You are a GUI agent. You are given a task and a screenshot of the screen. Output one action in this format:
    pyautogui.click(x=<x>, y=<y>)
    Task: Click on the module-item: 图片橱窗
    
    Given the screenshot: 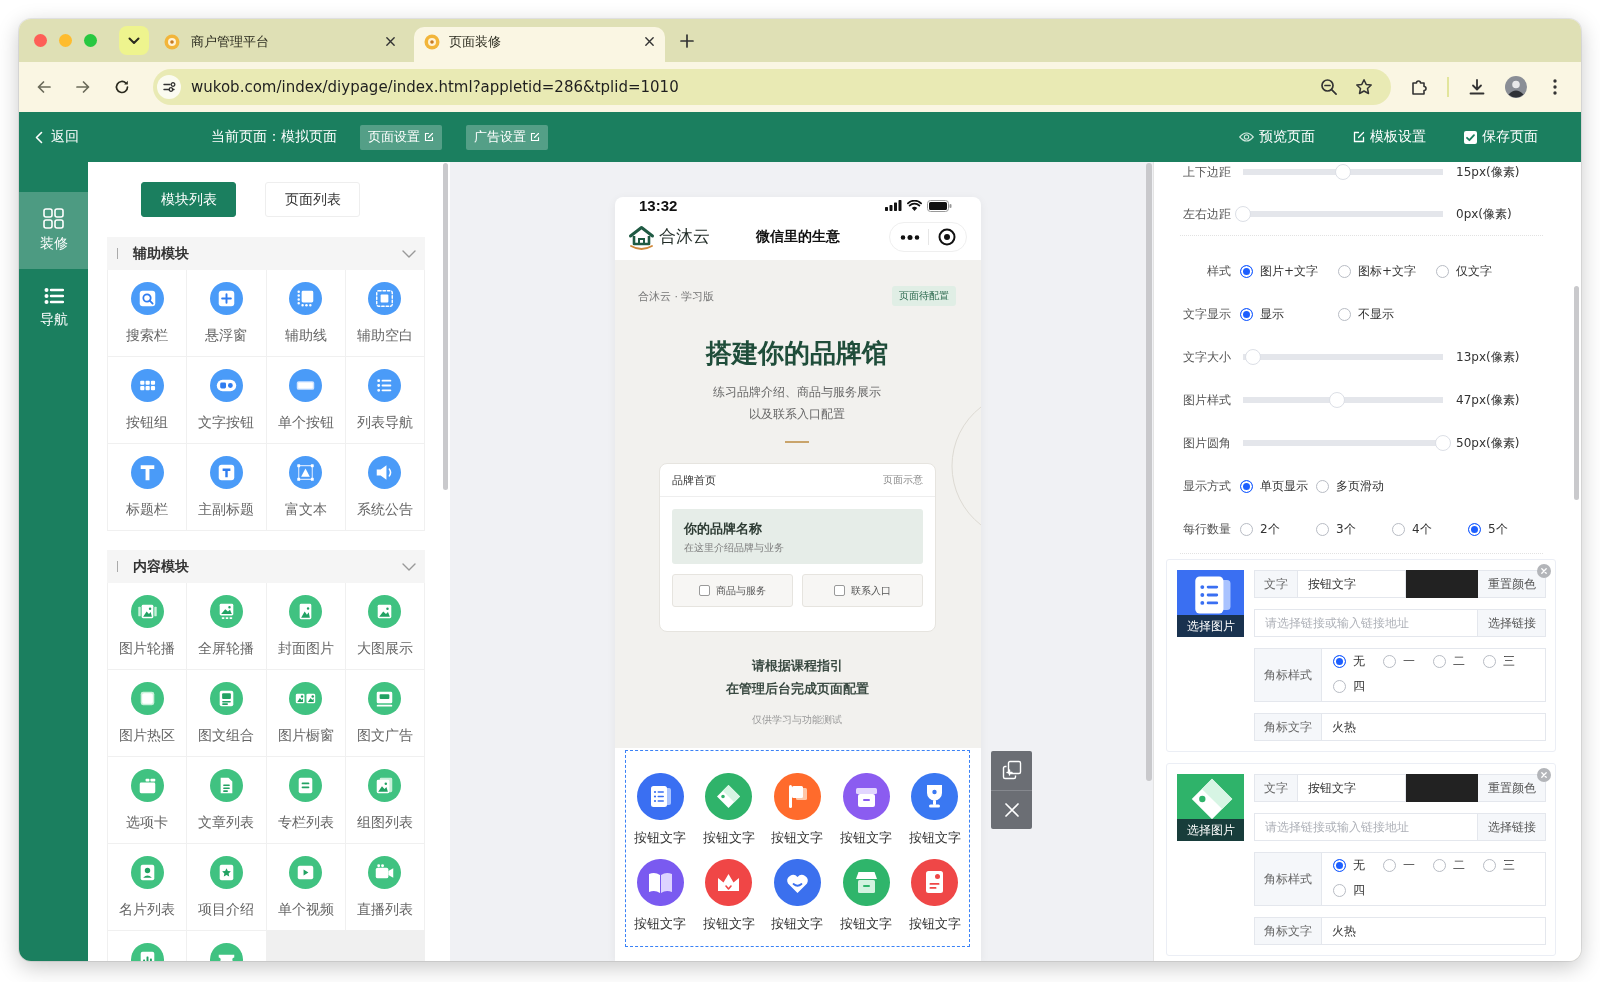 What is the action you would take?
    pyautogui.click(x=305, y=713)
    